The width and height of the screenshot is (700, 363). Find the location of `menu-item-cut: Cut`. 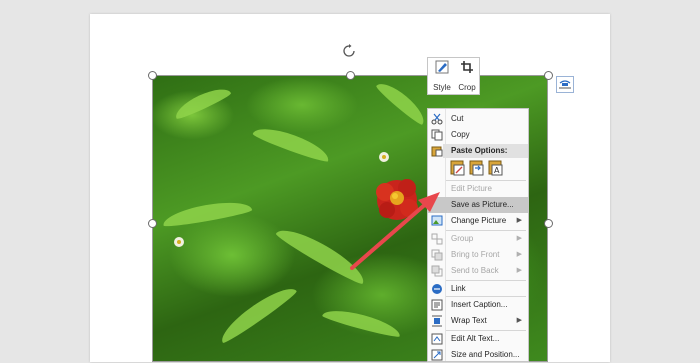

menu-item-cut: Cut is located at coordinates (478, 119).